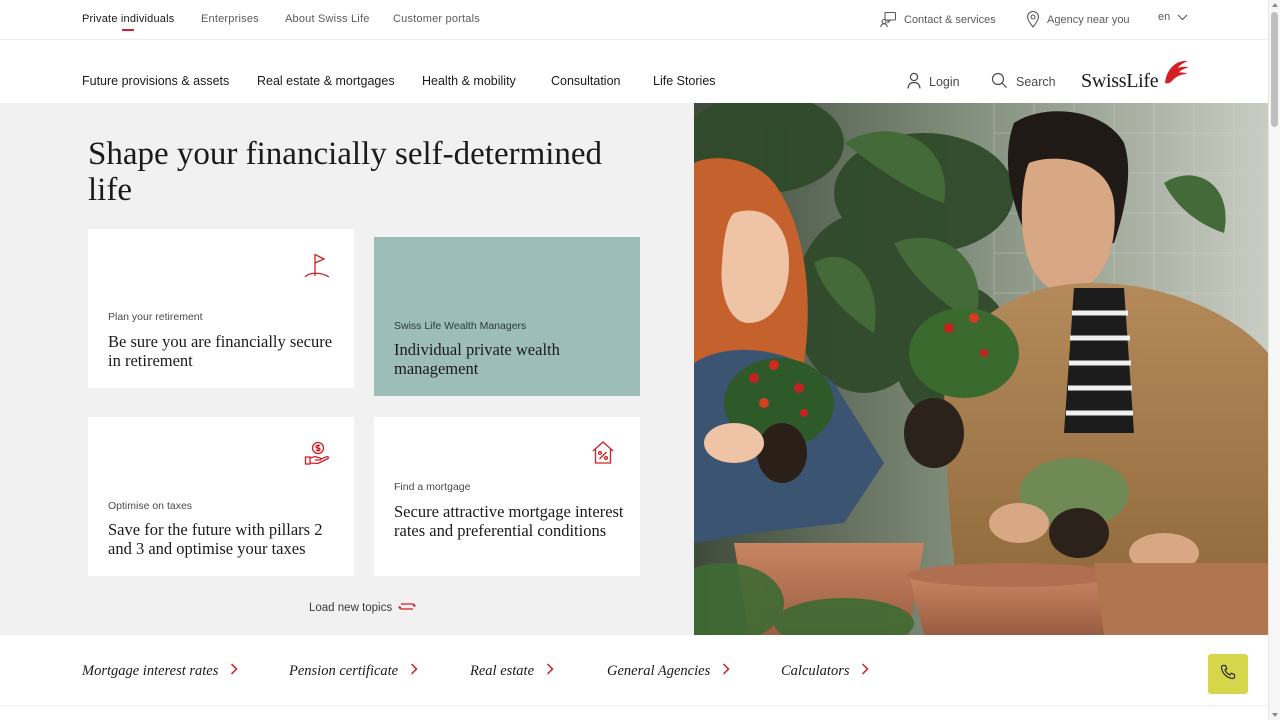 Image resolution: width=1280 pixels, height=720 pixels. Describe the element at coordinates (327, 19) in the screenshot. I see `segment-about-swiss-life: About Swiss Life` at that location.